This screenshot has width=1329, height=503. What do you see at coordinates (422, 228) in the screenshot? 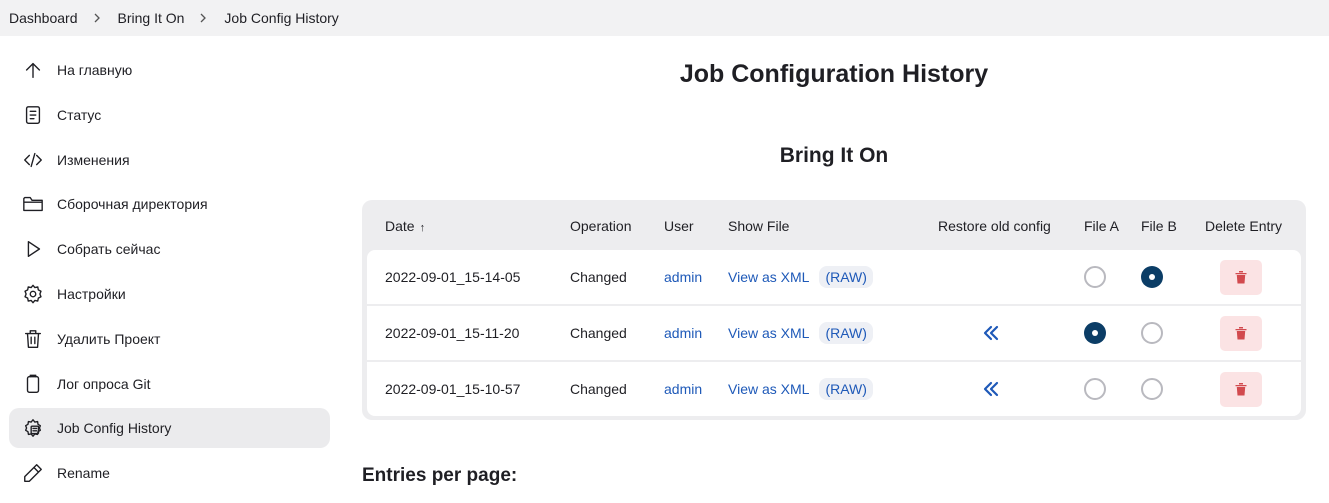
I see `sort-ascending-icon: ↑` at bounding box center [422, 228].